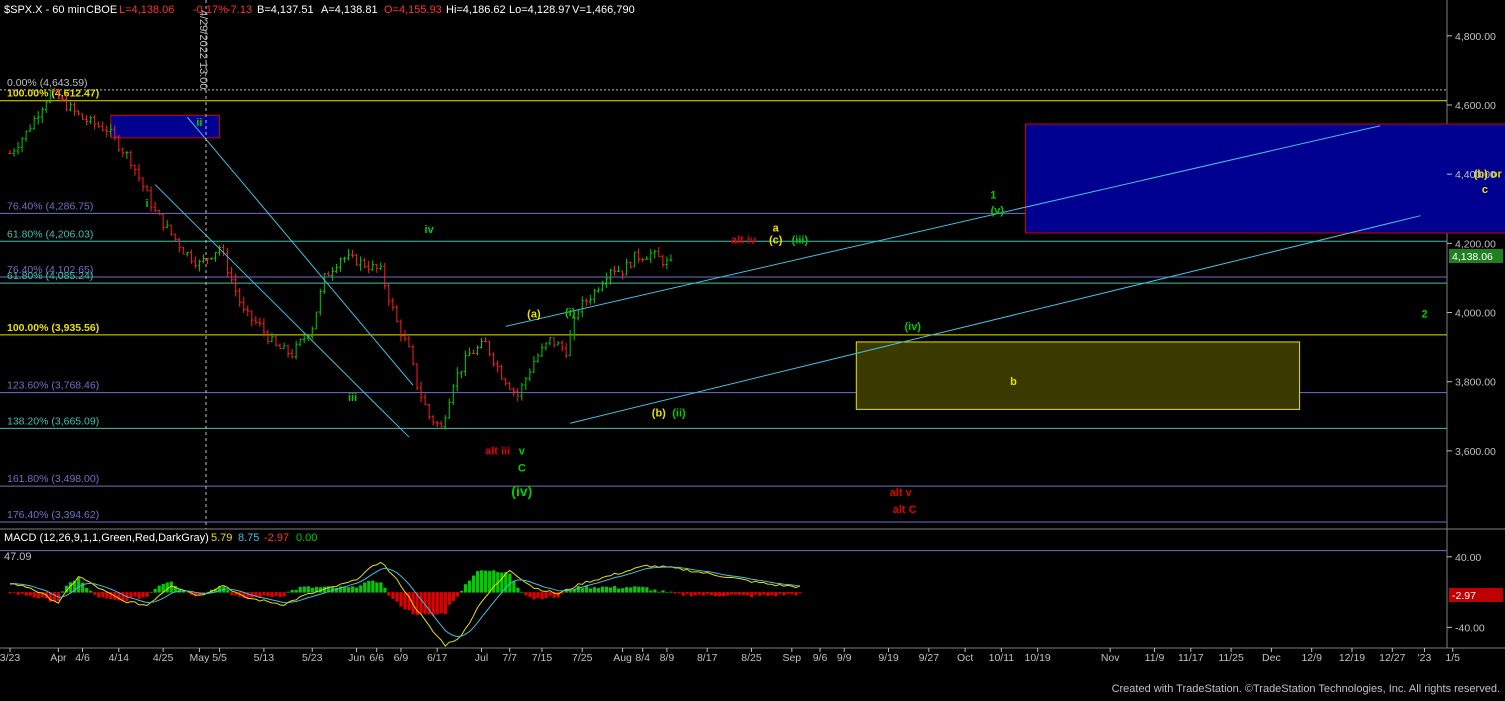 This screenshot has width=1505, height=701. Describe the element at coordinates (53, 421) in the screenshot. I see `fib-label-8: 138.20% (3,665.09)` at that location.